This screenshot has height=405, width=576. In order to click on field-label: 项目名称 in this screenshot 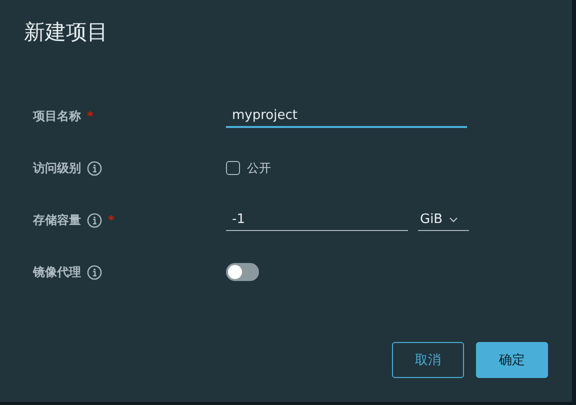, I will do `click(57, 116)`.